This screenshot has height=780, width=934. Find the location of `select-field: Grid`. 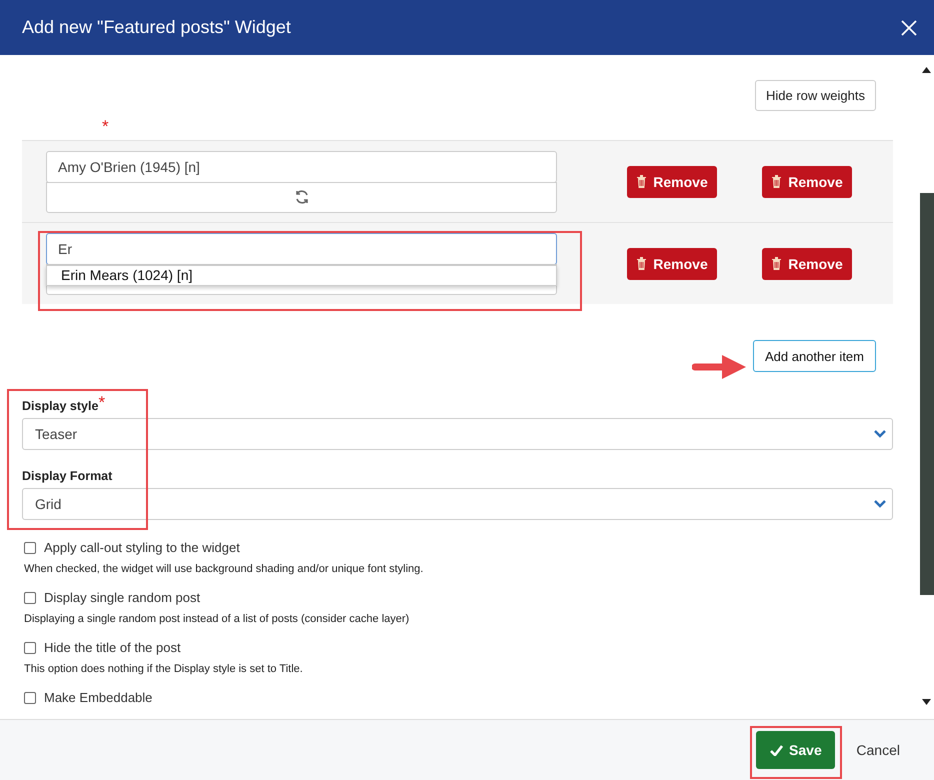

select-field: Grid is located at coordinates (457, 504).